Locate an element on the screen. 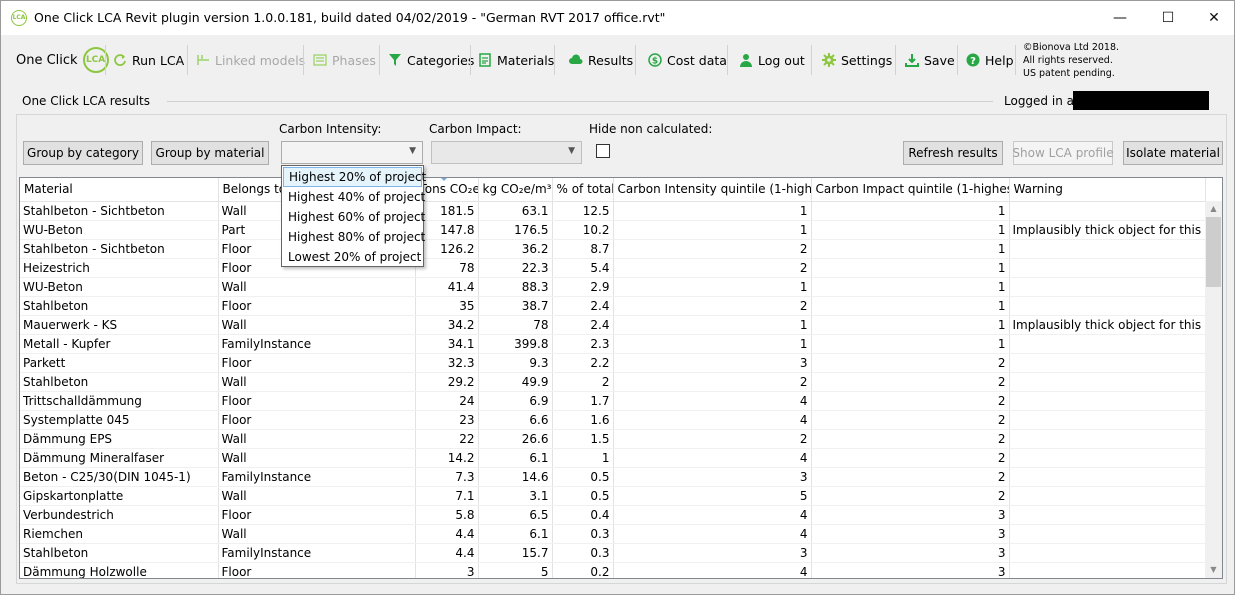 Image resolution: width=1235 pixels, height=595 pixels. table-row: Trittschalldämmung Floor 24 6.9 1.7 4 2 is located at coordinates (613, 401).